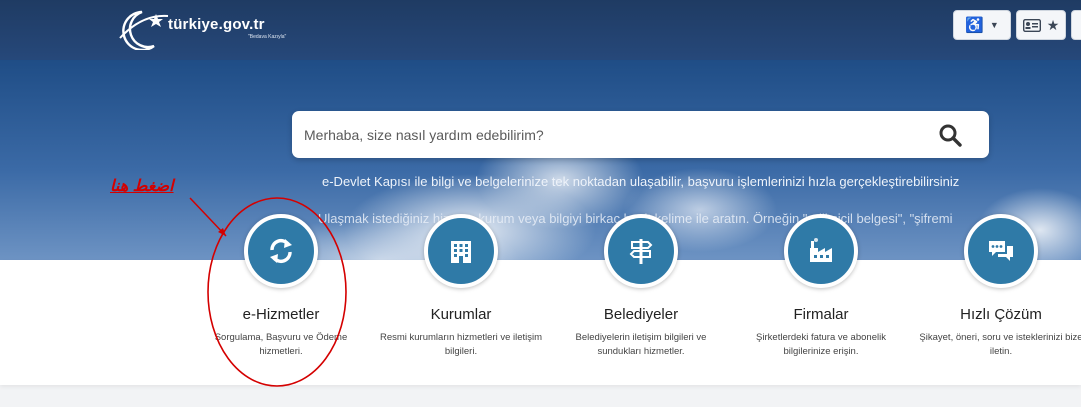 The width and height of the screenshot is (1081, 407). Describe the element at coordinates (821, 314) in the screenshot. I see `card-title: Firmalar` at that location.